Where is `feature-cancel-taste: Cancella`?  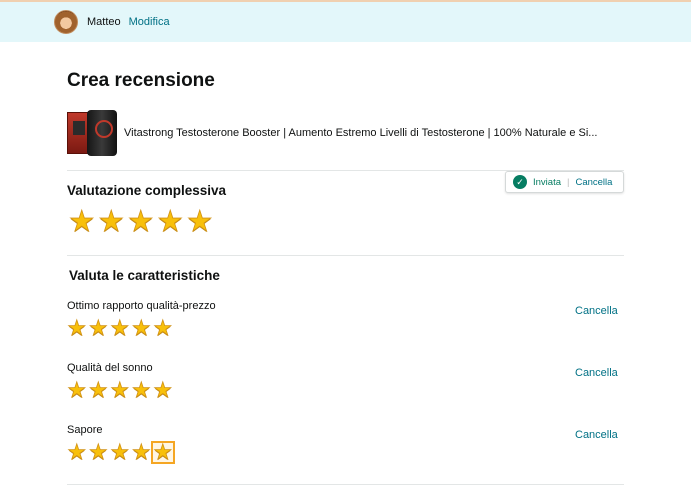 feature-cancel-taste: Cancella is located at coordinates (596, 435).